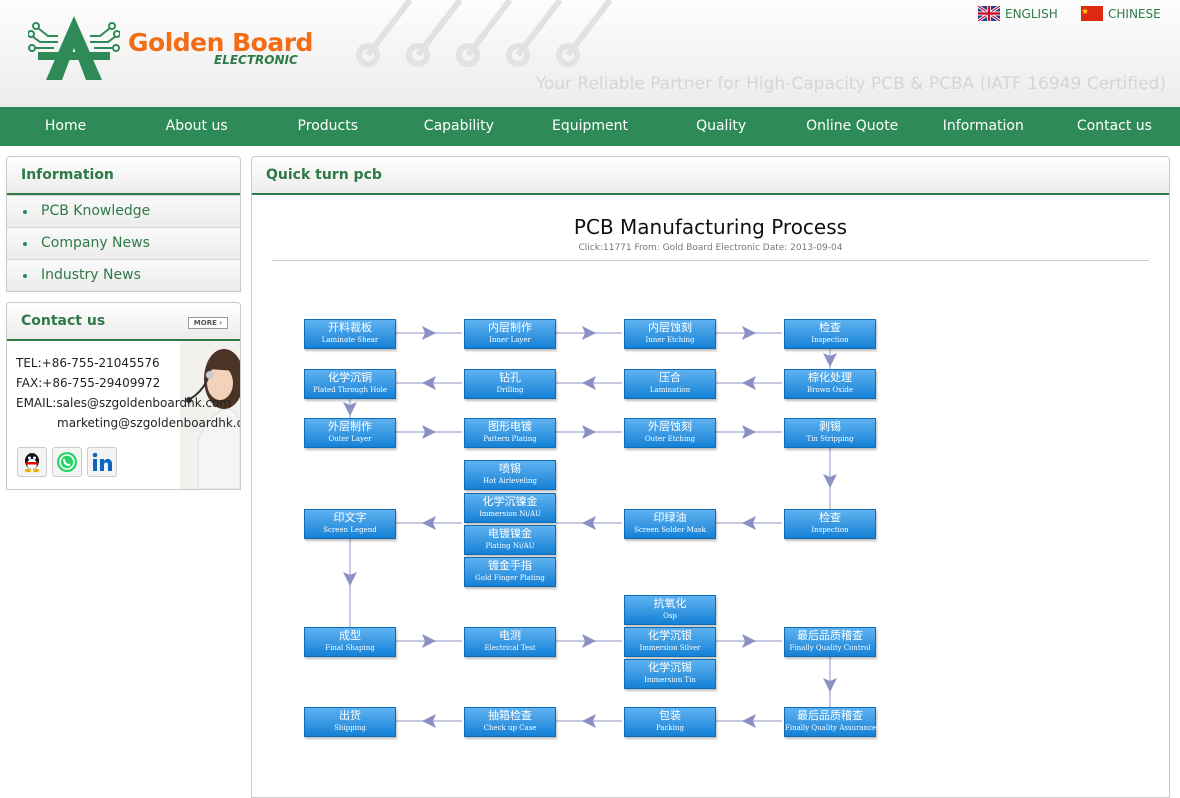  Describe the element at coordinates (670, 667) in the screenshot. I see `process-step-cn: 化学沉锡` at that location.